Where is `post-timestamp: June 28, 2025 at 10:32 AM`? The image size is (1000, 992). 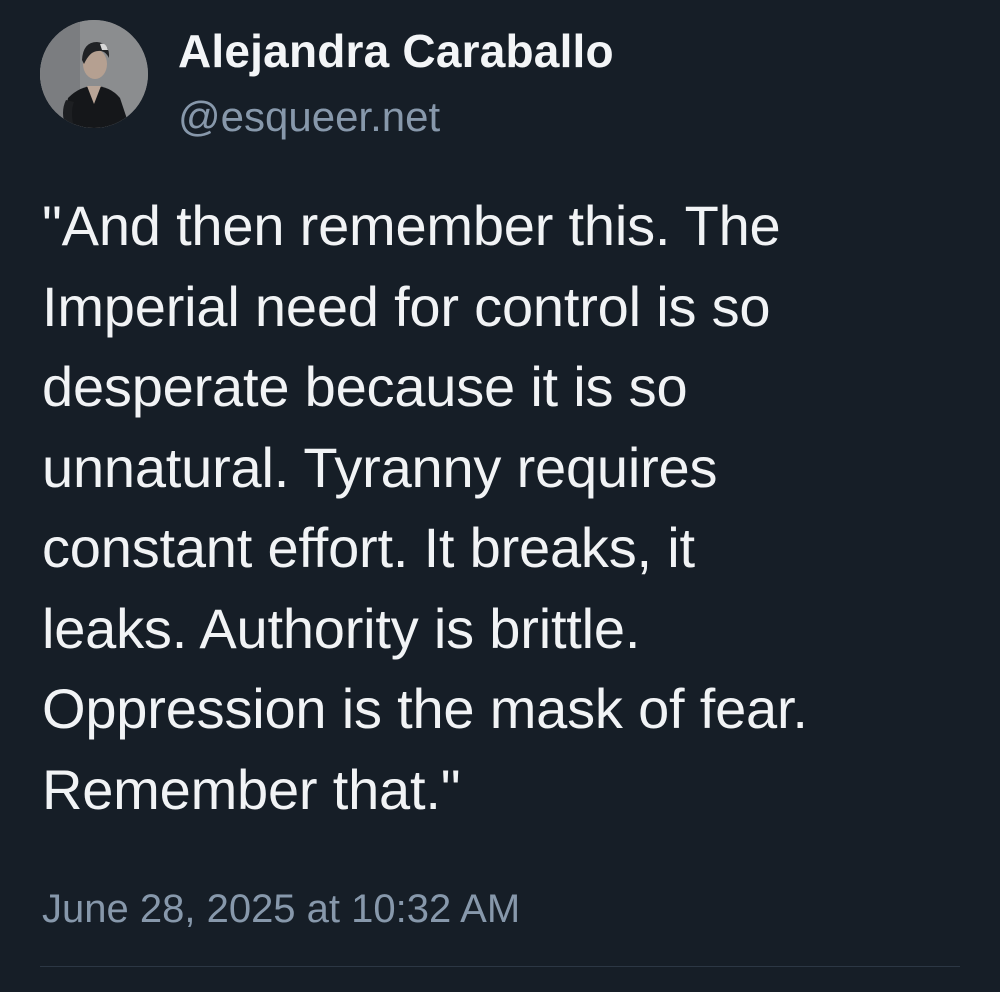 post-timestamp: June 28, 2025 at 10:32 AM is located at coordinates (281, 909).